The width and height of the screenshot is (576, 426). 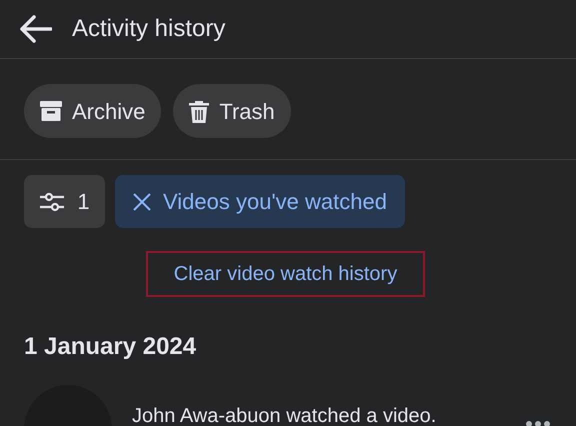 I want to click on filter-button: 1, so click(x=64, y=201).